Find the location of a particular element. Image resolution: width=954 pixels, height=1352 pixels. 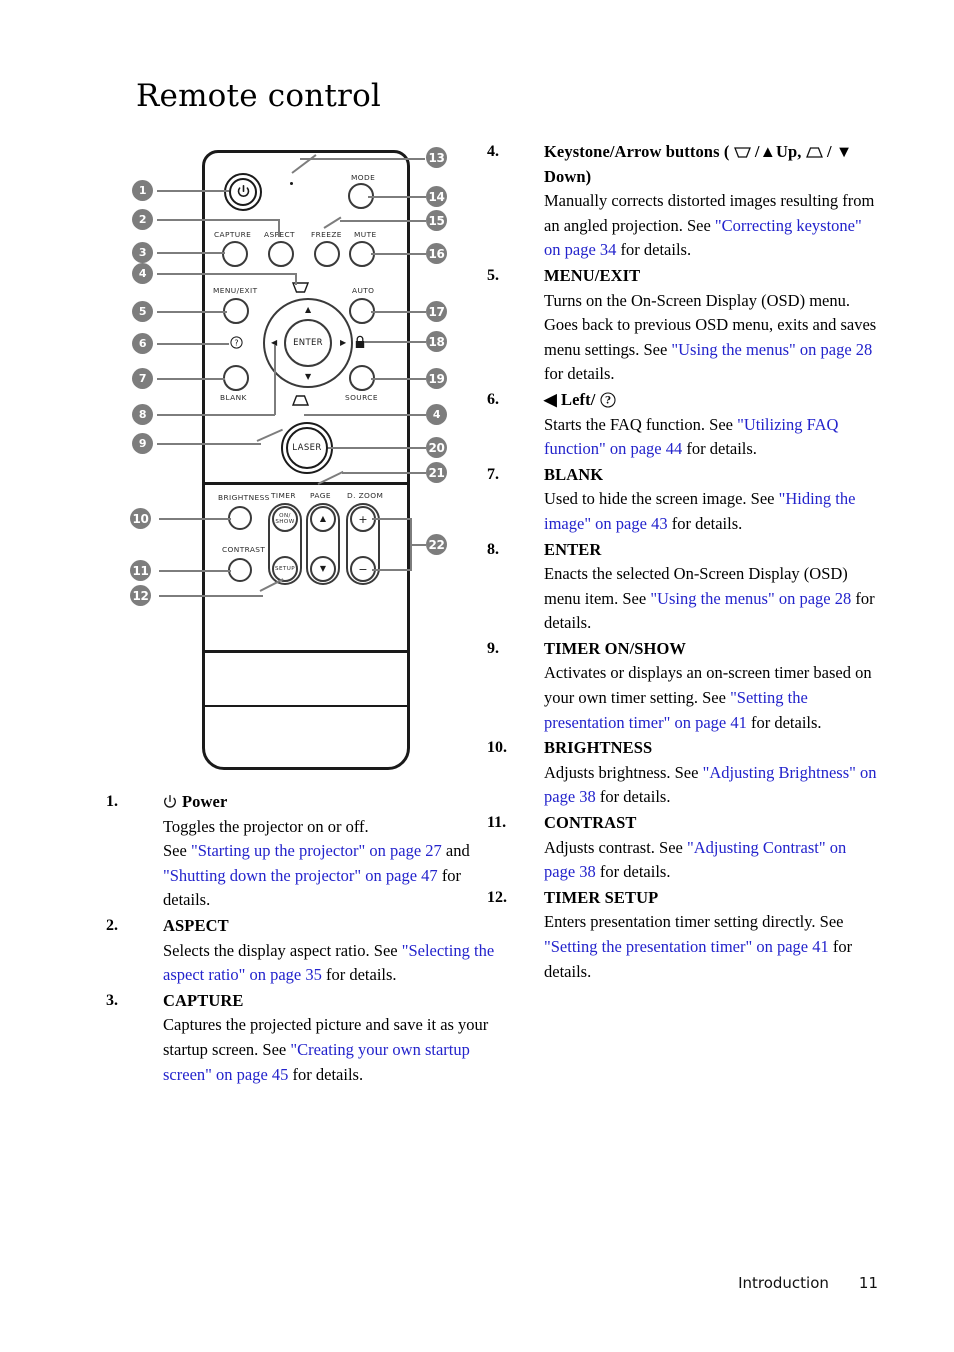

item-9-heading: TIMER ON/SHOW is located at coordinates (615, 648).